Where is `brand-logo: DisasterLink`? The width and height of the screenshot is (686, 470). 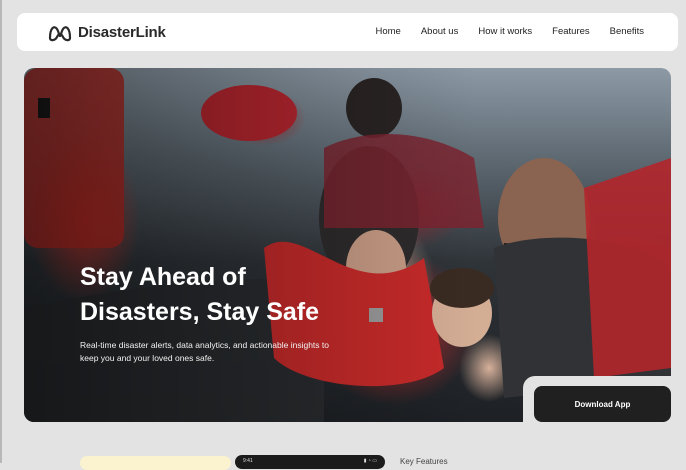
brand-logo: DisasterLink is located at coordinates (106, 32).